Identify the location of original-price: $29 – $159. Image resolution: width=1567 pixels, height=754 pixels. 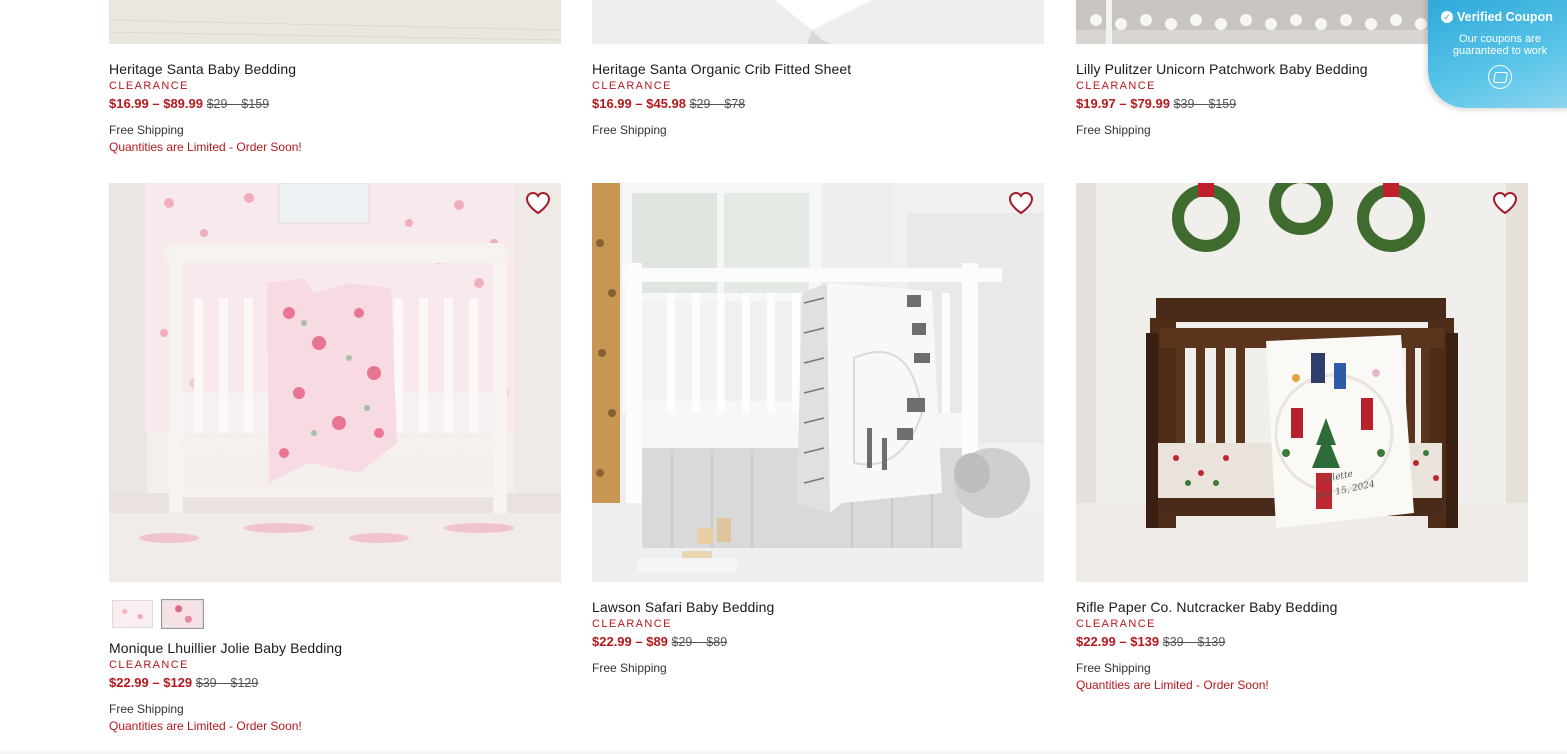
(238, 104).